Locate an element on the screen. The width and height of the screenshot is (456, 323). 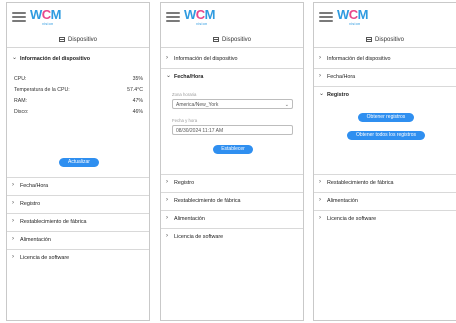
set-button: Establecer is located at coordinates (233, 149).